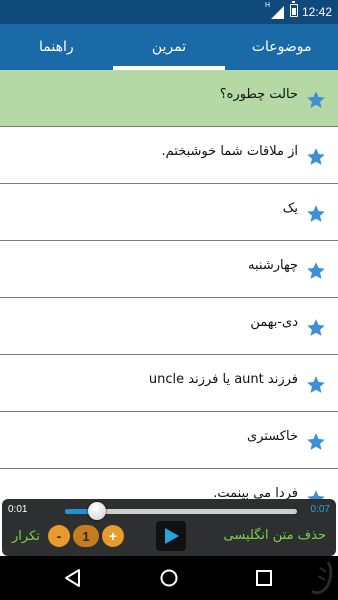 The height and width of the screenshot is (600, 338). What do you see at coordinates (274, 322) in the screenshot?
I see `list-item-text: دی-بهمن` at bounding box center [274, 322].